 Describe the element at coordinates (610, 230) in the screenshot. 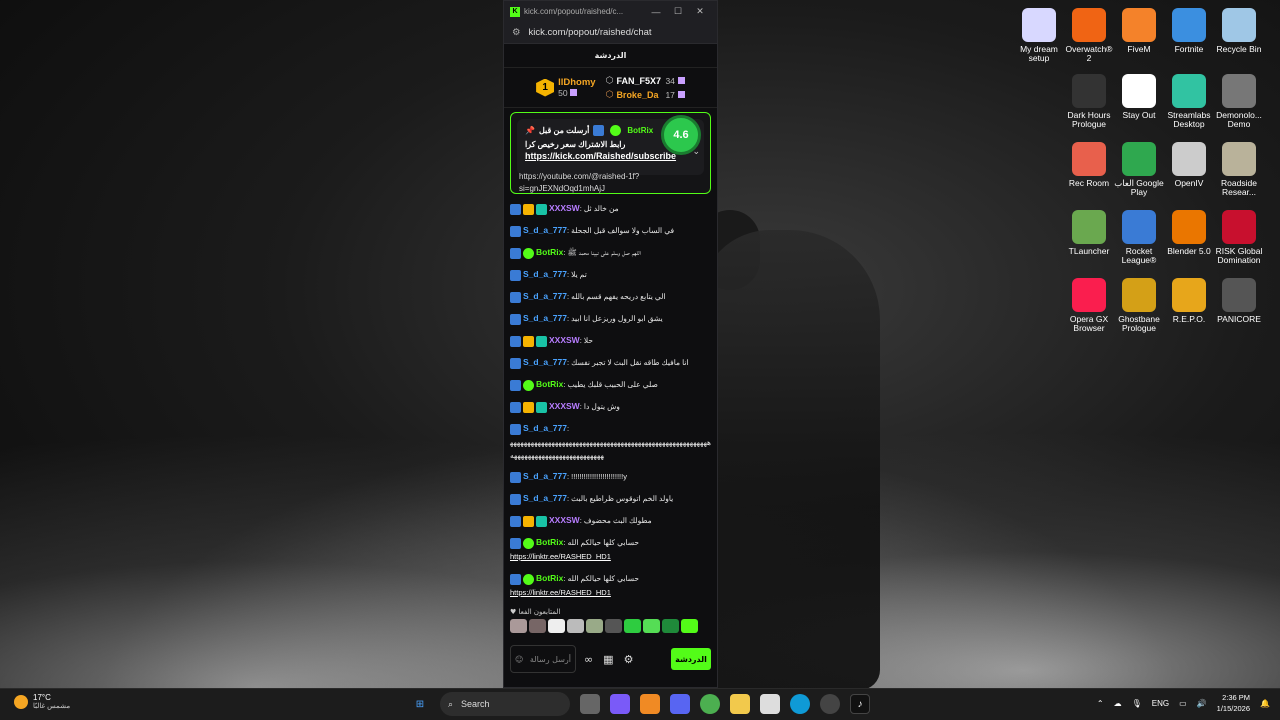

I see `chat-message: S_d_a_777: في الساب ولا سوالف قبل الجحلة` at that location.